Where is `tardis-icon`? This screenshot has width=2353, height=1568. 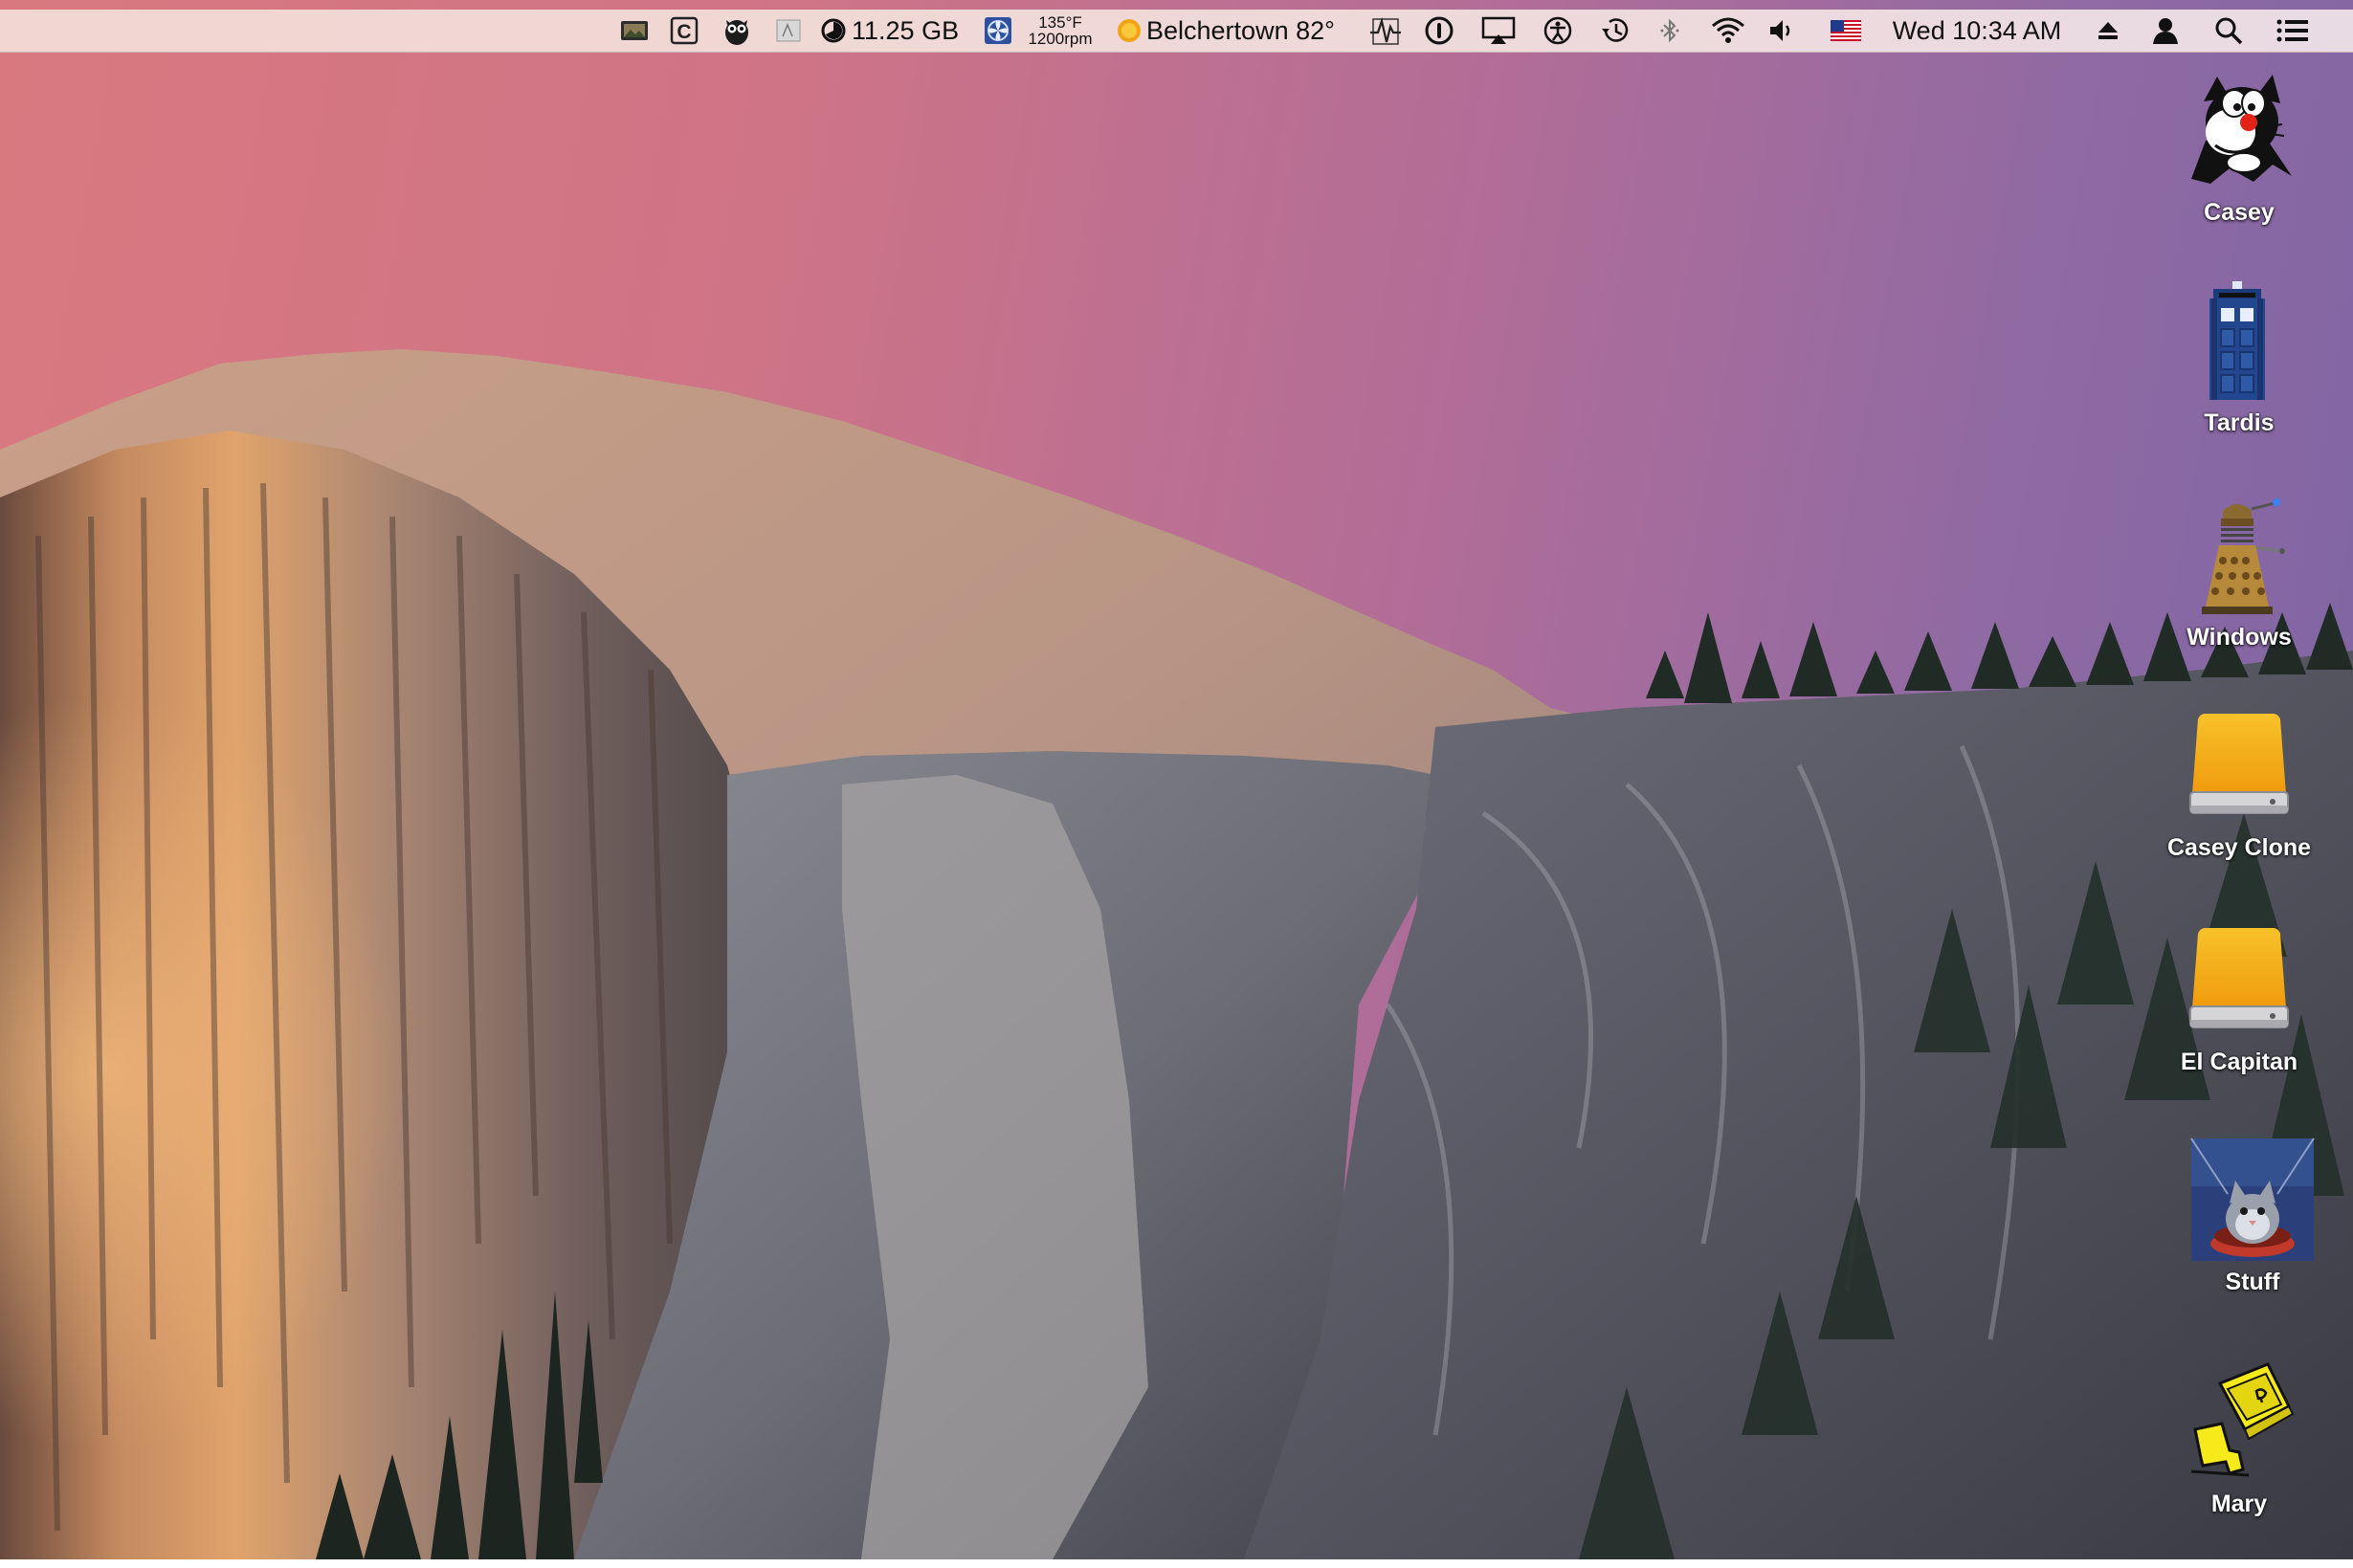 tardis-icon is located at coordinates (2239, 341).